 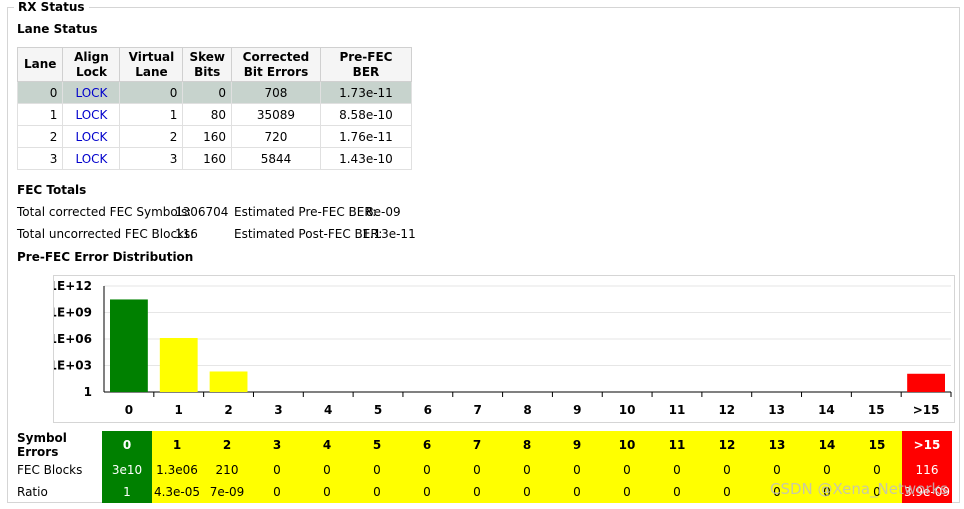 What do you see at coordinates (577, 445) in the screenshot?
I see `dist-cell: 9` at bounding box center [577, 445].